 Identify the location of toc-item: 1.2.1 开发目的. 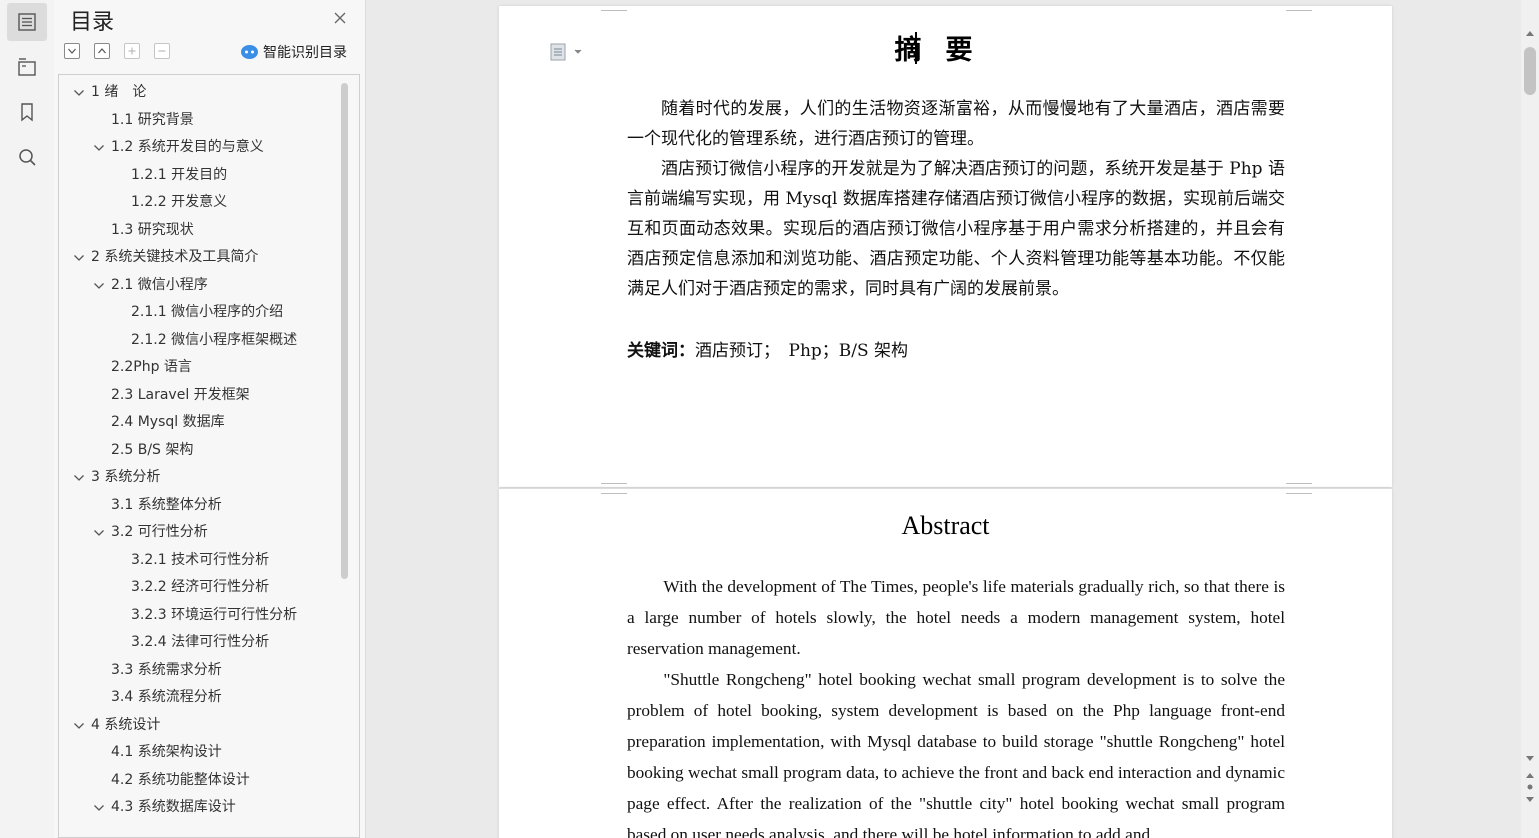
(199, 176).